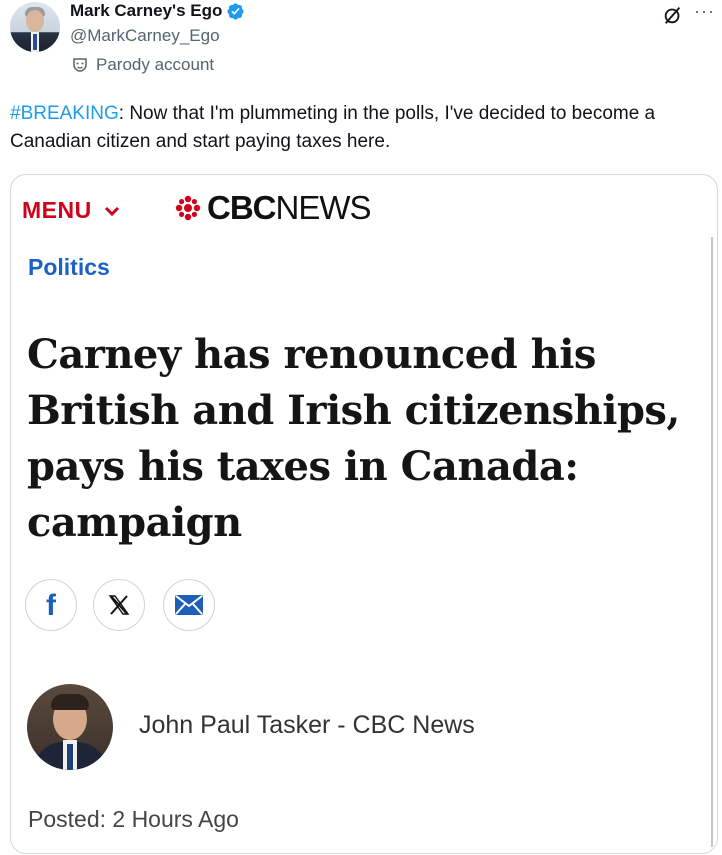 The height and width of the screenshot is (855, 722). I want to click on parody-label: Parody account, so click(155, 64).